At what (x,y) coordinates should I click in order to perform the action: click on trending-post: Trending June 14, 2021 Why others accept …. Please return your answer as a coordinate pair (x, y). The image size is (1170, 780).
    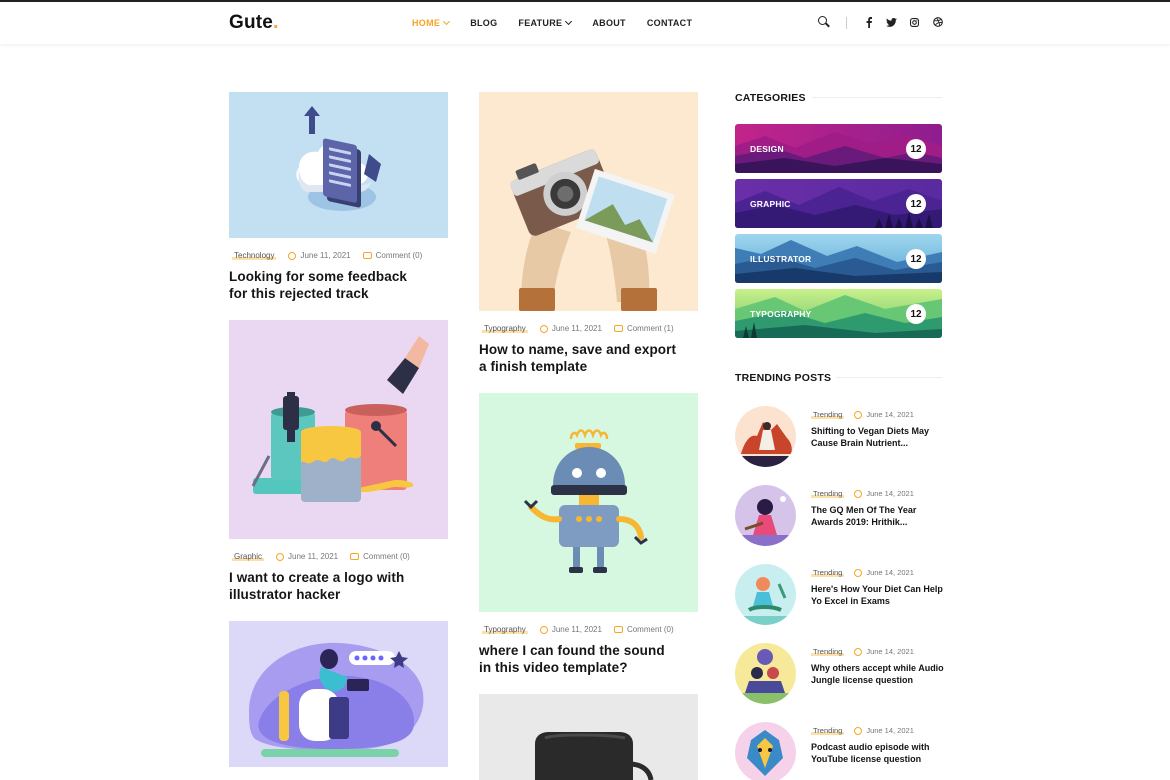
    Looking at the image, I should click on (840, 675).